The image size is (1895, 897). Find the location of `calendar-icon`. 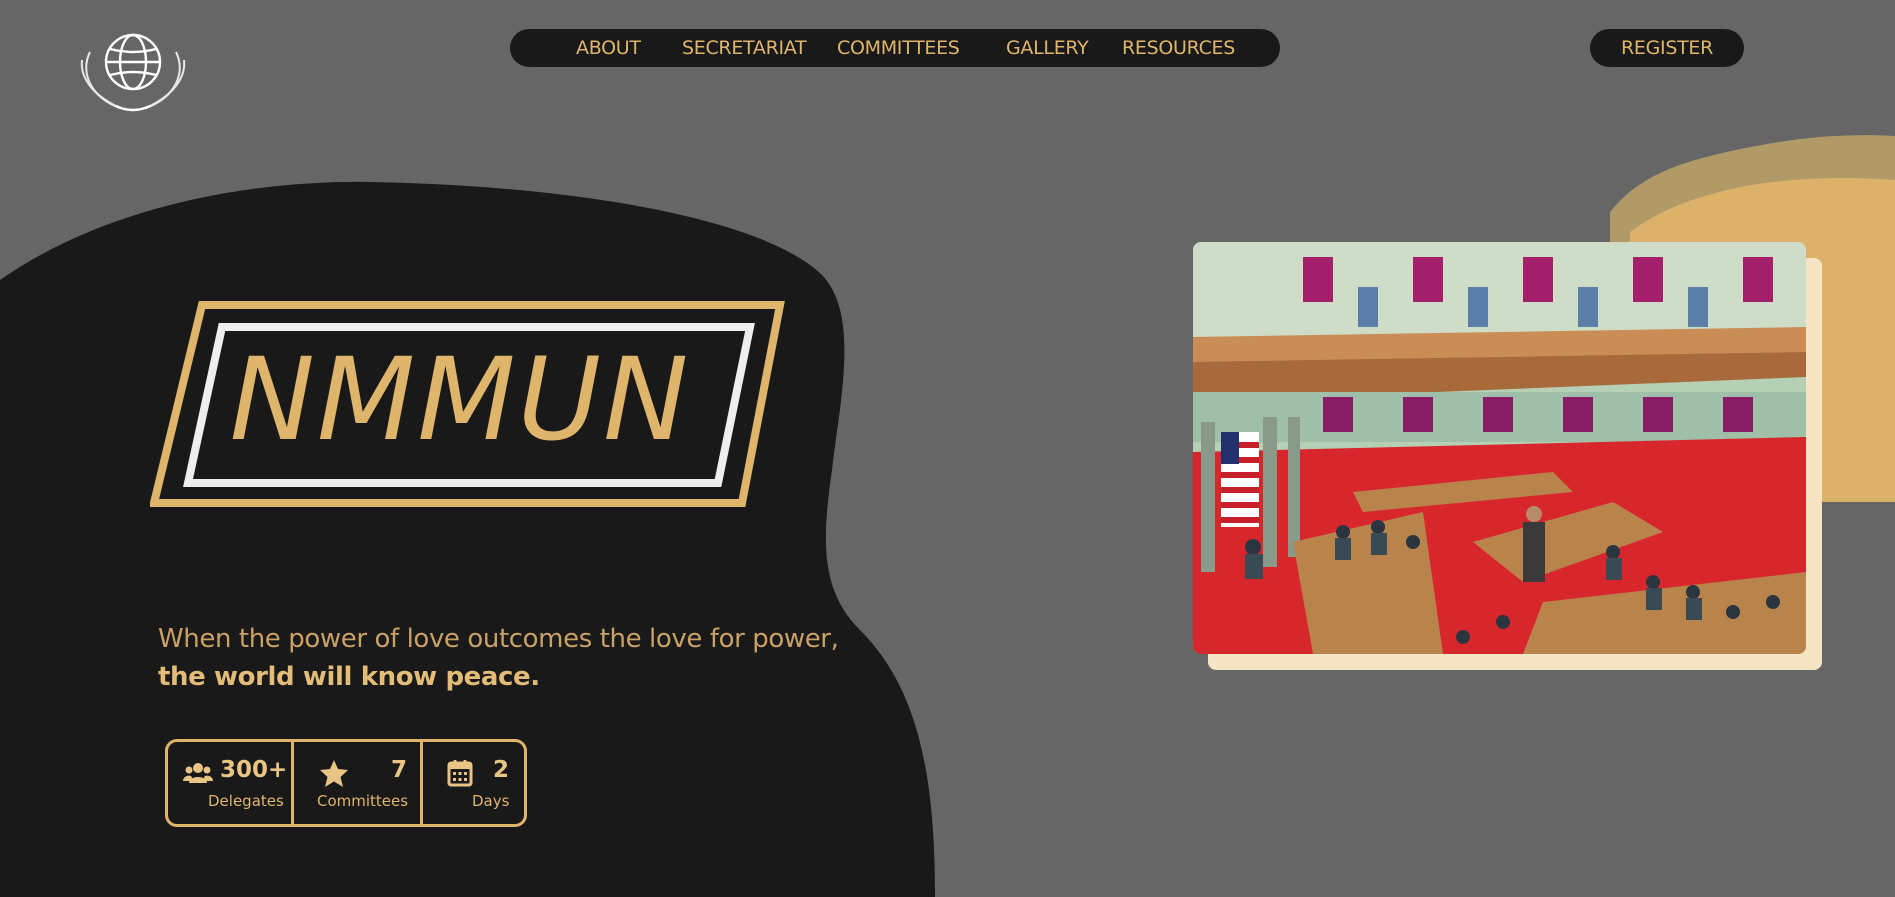

calendar-icon is located at coordinates (460, 773).